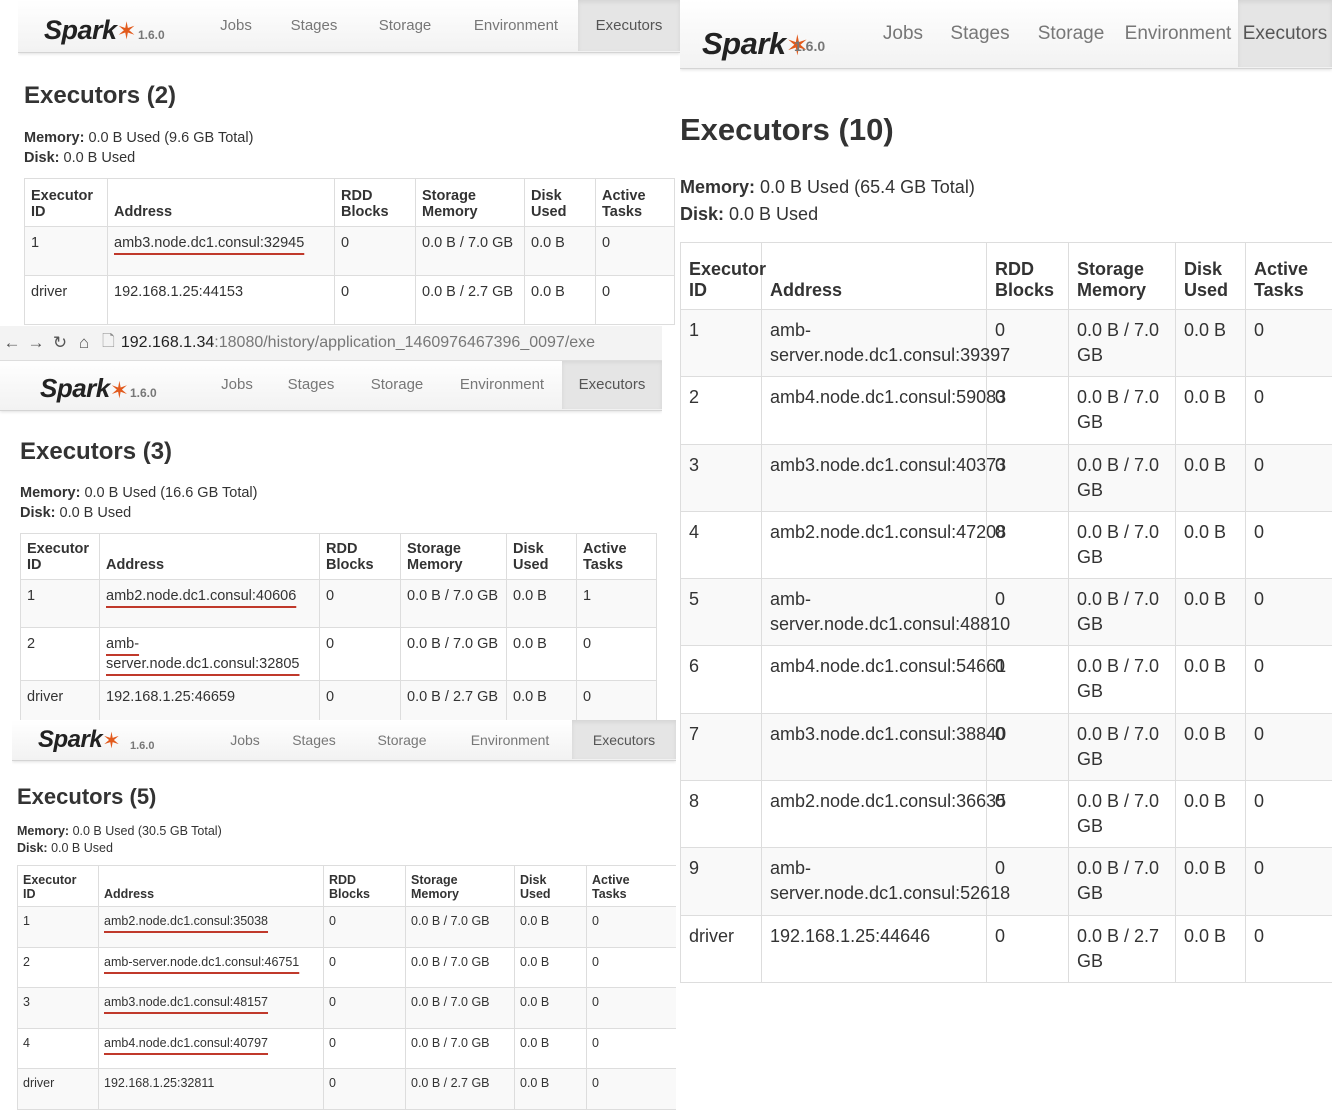  I want to click on home-icon: ⌂, so click(84, 343).